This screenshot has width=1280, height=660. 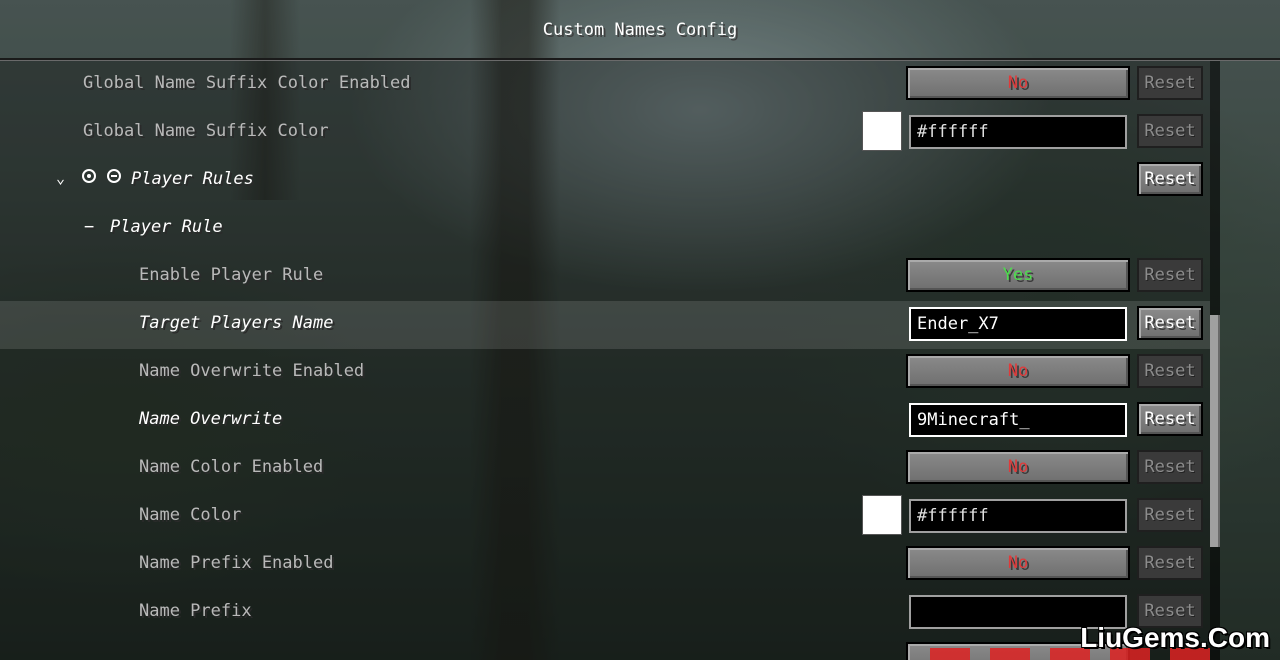 What do you see at coordinates (605, 517) in the screenshot?
I see `config-row-name-color: Name Color #ffffff Reset` at bounding box center [605, 517].